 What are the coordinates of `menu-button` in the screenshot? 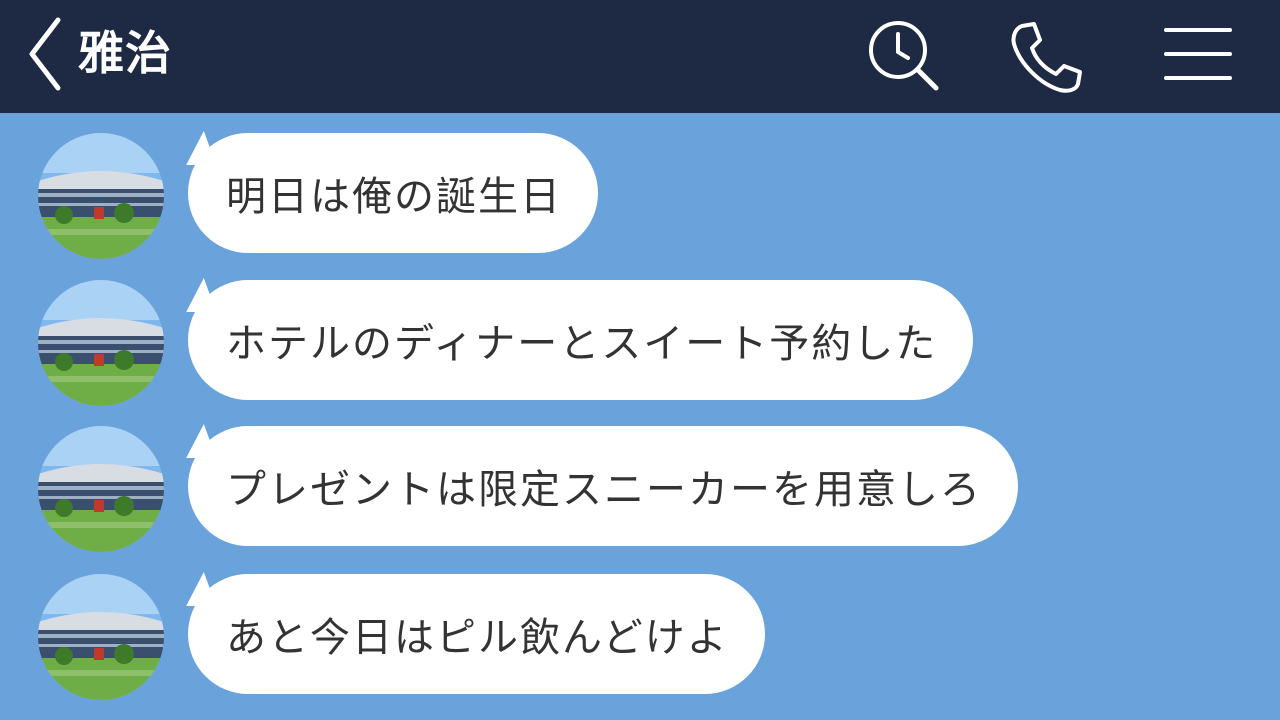 It's located at (1198, 56).